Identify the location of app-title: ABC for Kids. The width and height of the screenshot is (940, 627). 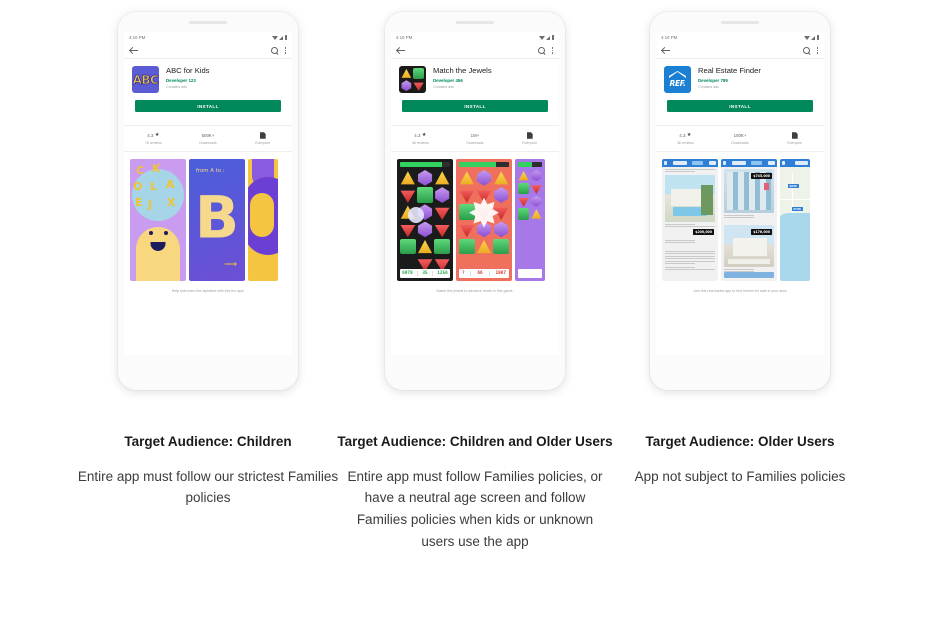
(188, 70).